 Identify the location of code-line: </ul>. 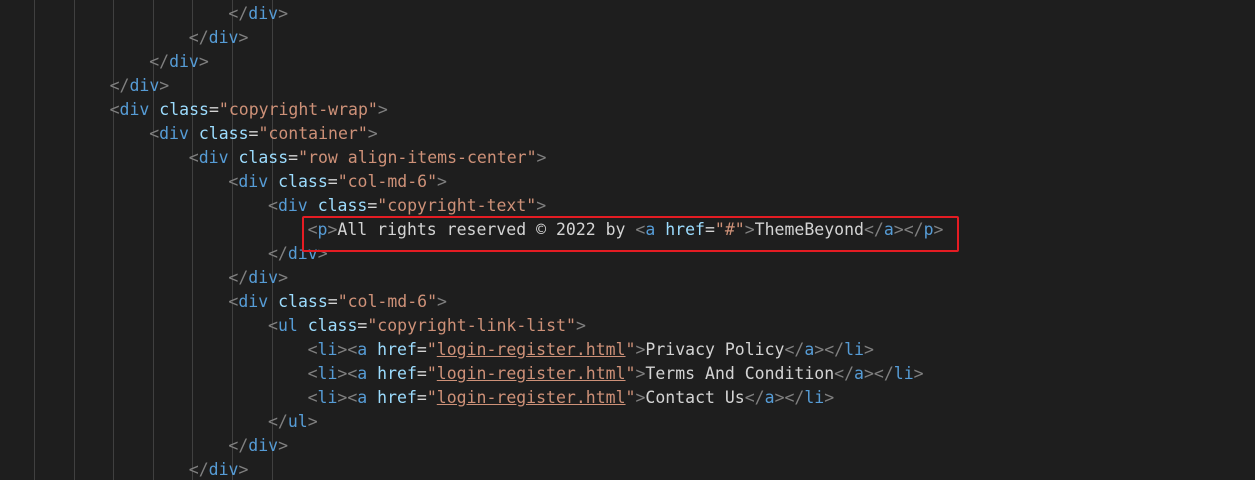
(293, 422).